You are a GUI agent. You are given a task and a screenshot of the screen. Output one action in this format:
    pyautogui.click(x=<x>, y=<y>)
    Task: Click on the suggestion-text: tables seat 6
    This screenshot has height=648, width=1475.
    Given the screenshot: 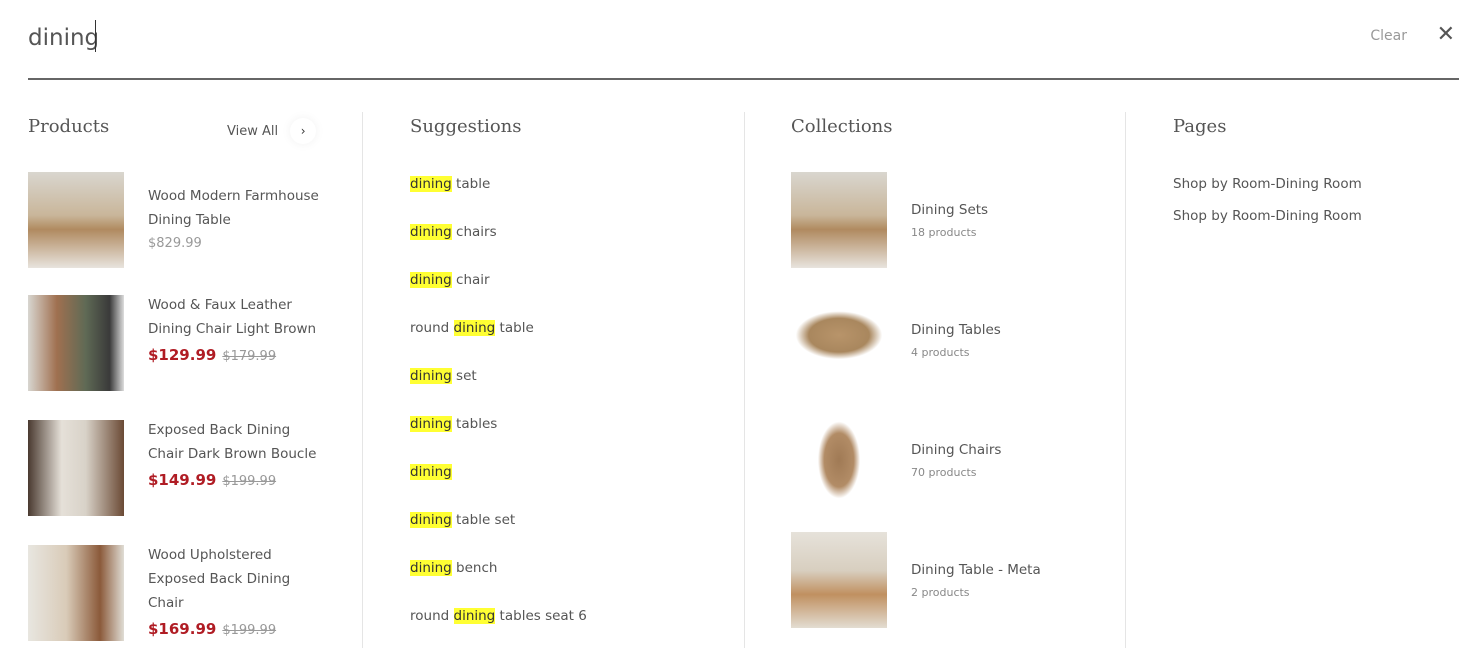 What is the action you would take?
    pyautogui.click(x=541, y=616)
    